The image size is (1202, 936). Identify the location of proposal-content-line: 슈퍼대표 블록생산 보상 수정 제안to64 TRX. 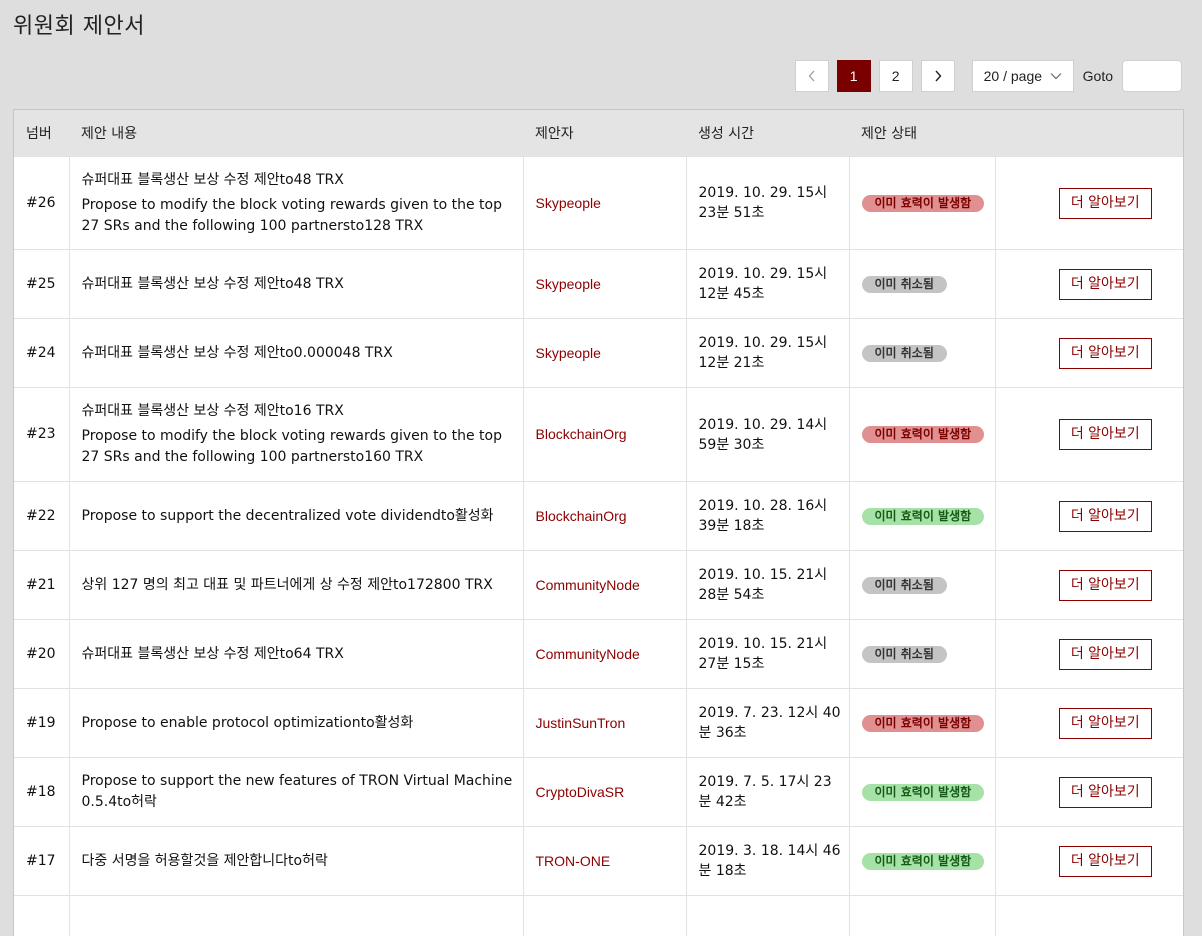
(212, 653).